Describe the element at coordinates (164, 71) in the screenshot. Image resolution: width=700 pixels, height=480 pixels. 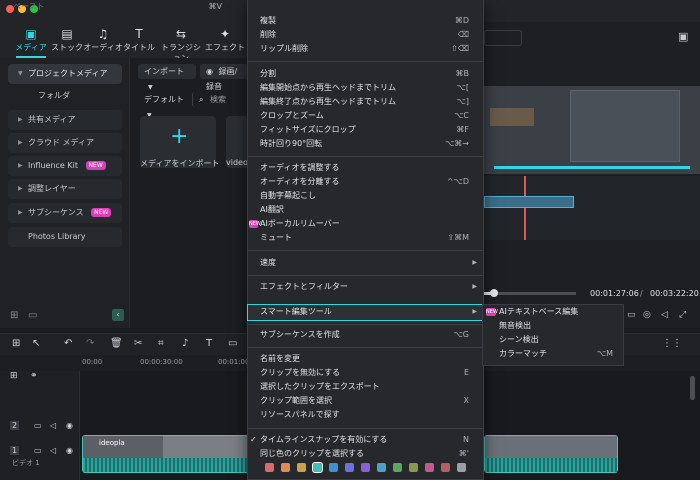
I see `import-label: インポート` at that location.